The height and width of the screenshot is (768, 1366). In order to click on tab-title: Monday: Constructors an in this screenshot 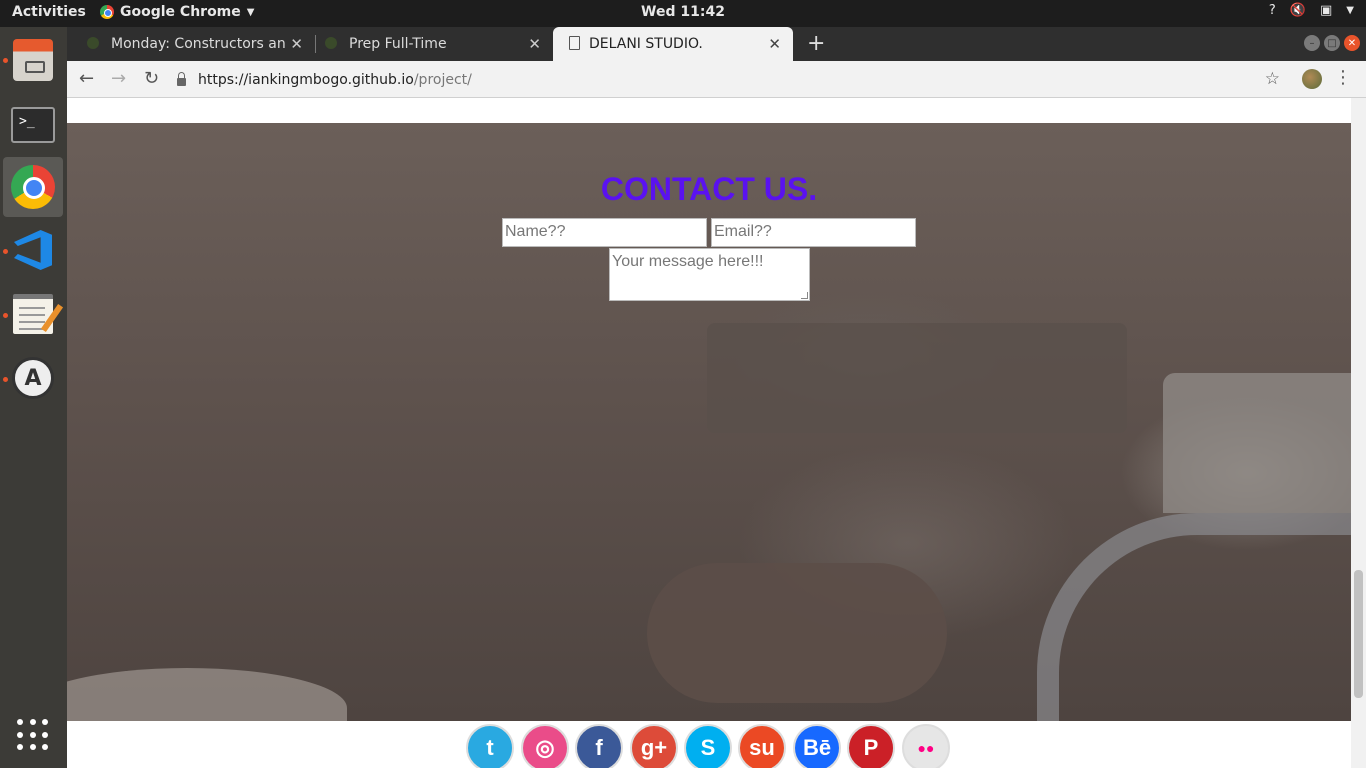, I will do `click(198, 44)`.